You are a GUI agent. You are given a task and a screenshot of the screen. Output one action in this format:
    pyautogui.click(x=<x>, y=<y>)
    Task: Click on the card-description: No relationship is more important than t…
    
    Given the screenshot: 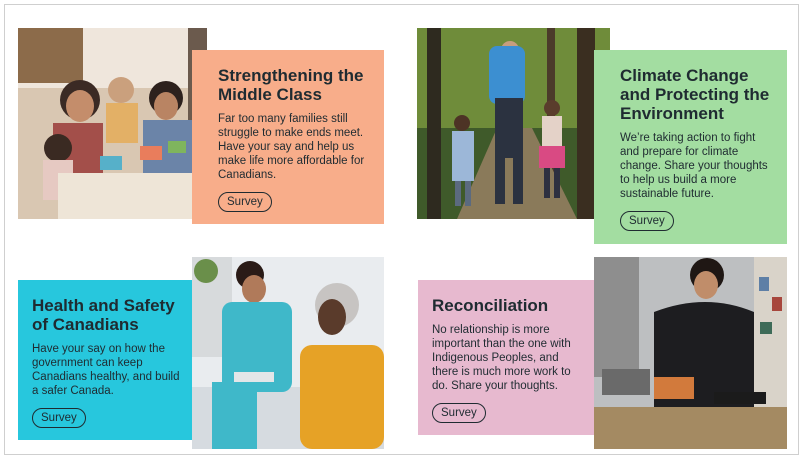 What is the action you would take?
    pyautogui.click(x=501, y=358)
    